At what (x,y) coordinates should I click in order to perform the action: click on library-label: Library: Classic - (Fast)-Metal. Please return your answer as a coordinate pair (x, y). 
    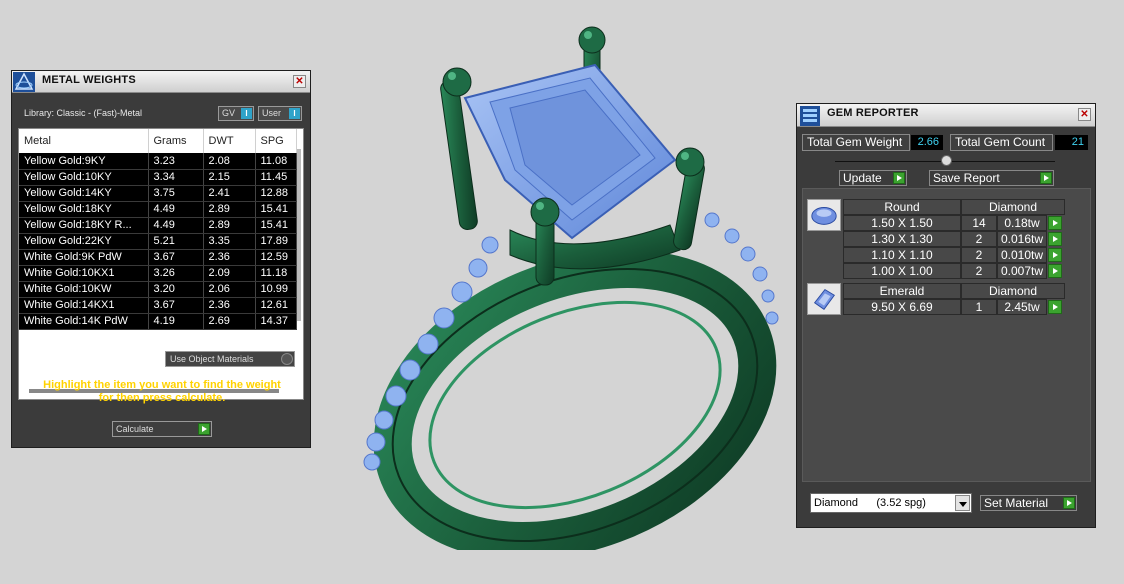
    Looking at the image, I should click on (83, 113).